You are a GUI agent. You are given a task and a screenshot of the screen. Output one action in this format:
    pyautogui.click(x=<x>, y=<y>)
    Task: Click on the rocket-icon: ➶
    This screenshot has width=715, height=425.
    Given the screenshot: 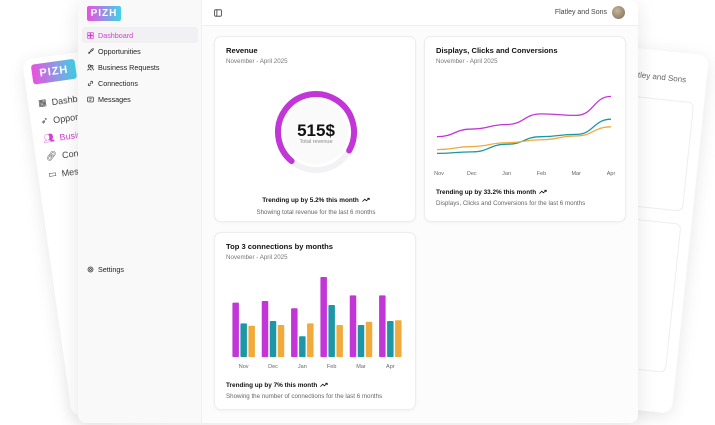 What is the action you would take?
    pyautogui.click(x=44, y=120)
    